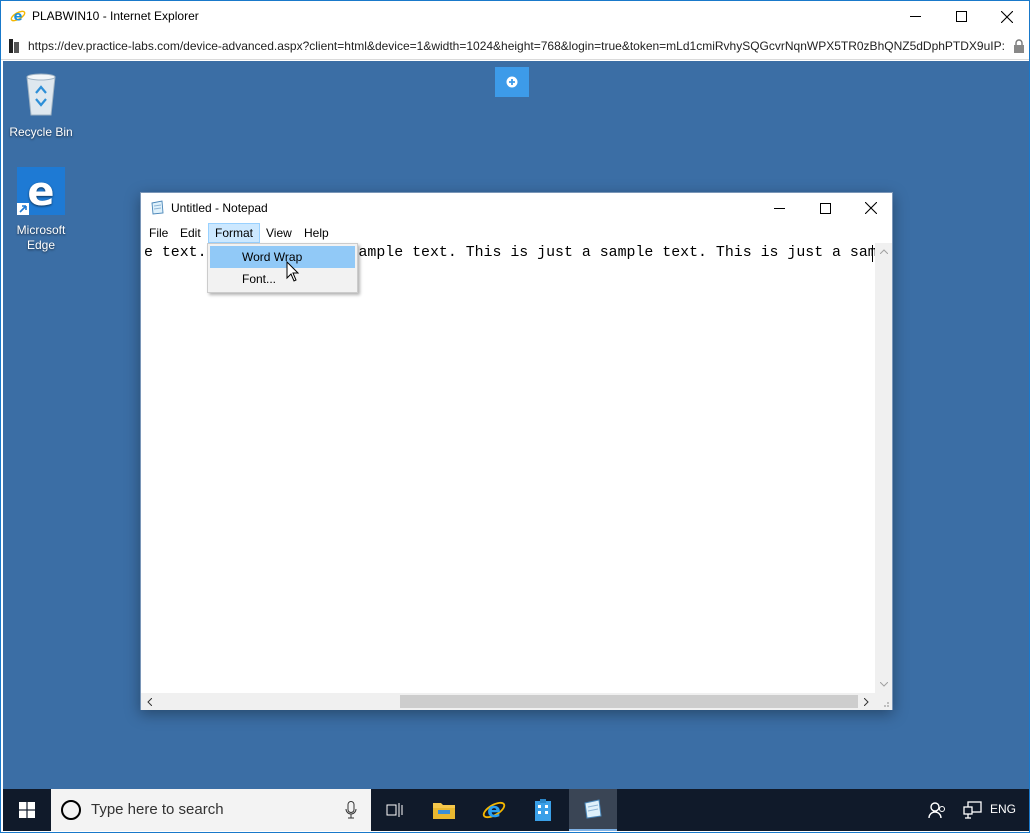  What do you see at coordinates (1019, 46) in the screenshot?
I see `lock-icon` at bounding box center [1019, 46].